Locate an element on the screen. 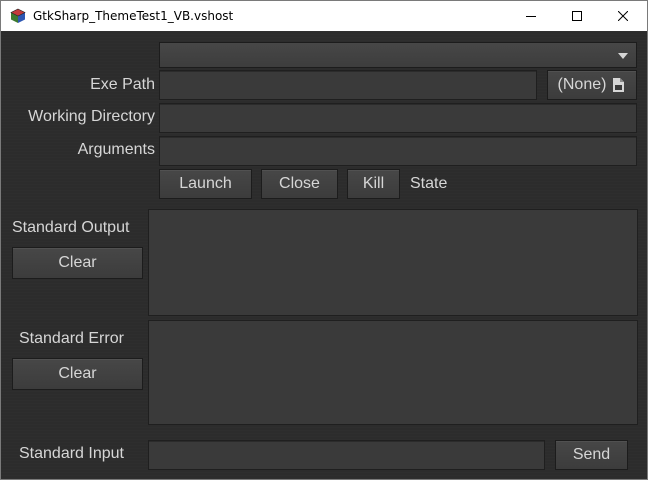 The width and height of the screenshot is (648, 480). send-button: Send is located at coordinates (591, 455).